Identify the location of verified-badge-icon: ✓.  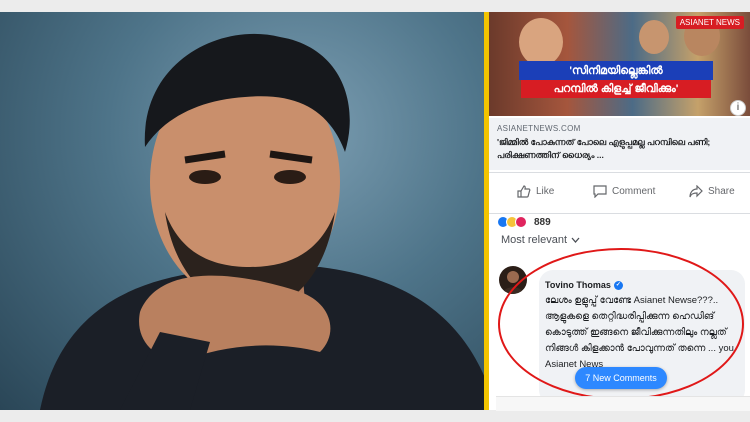
(618, 285).